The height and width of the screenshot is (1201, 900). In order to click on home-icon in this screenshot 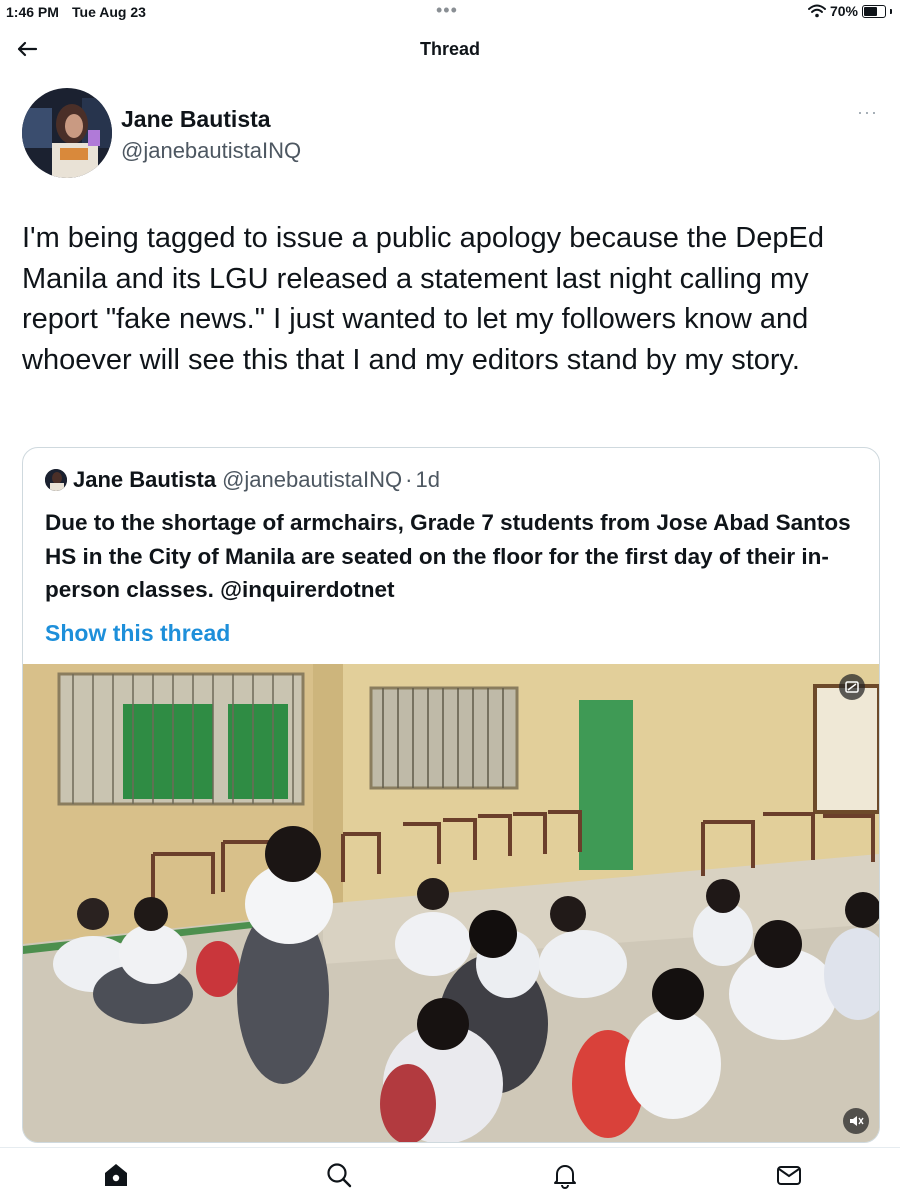, I will do `click(116, 1175)`.